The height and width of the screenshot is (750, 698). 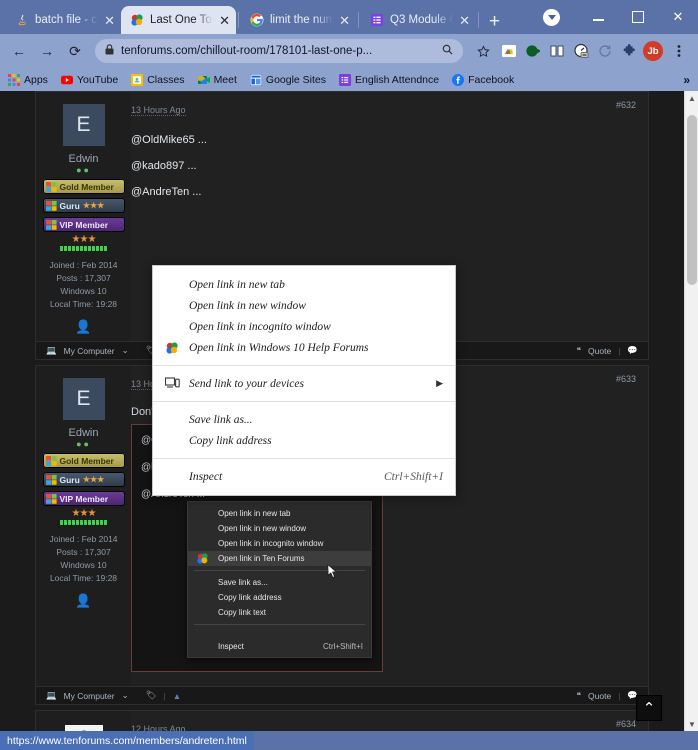 I want to click on online-status-icon: 👤, so click(x=83, y=326).